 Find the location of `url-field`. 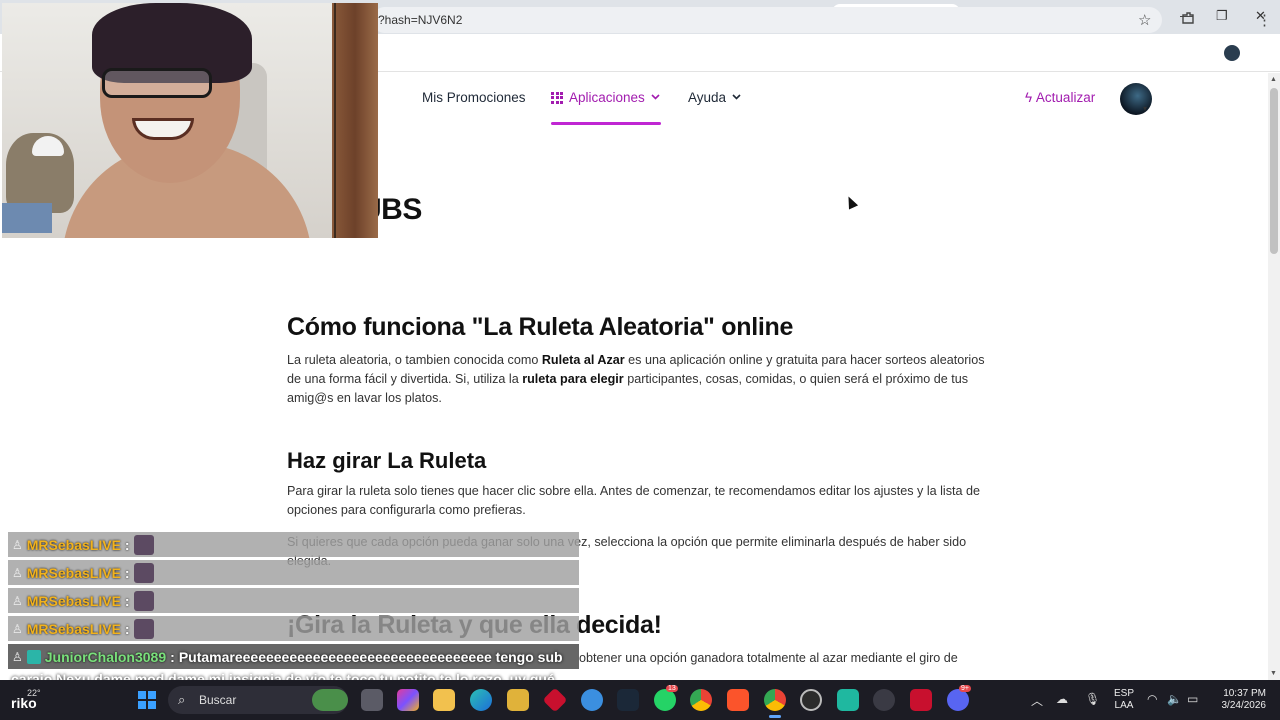

url-field is located at coordinates (767, 20).